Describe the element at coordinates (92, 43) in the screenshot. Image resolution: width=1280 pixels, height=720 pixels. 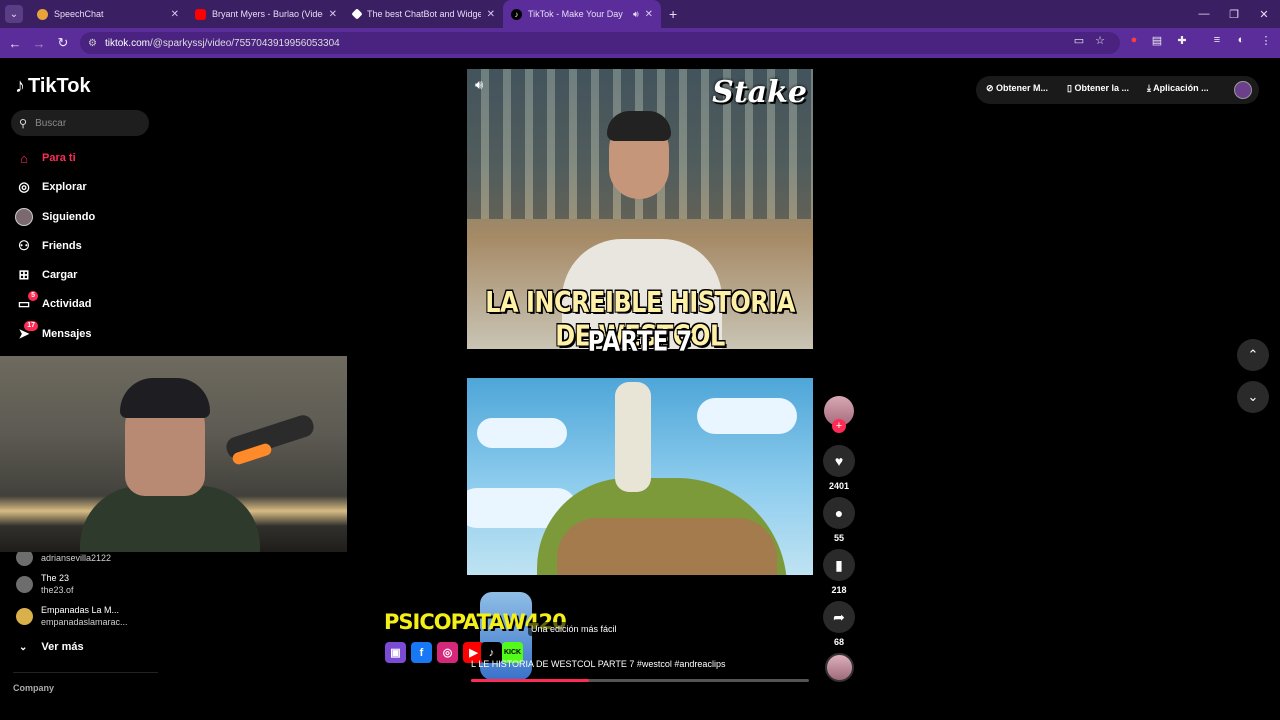
I see `site-info-icon: ⚙` at that location.